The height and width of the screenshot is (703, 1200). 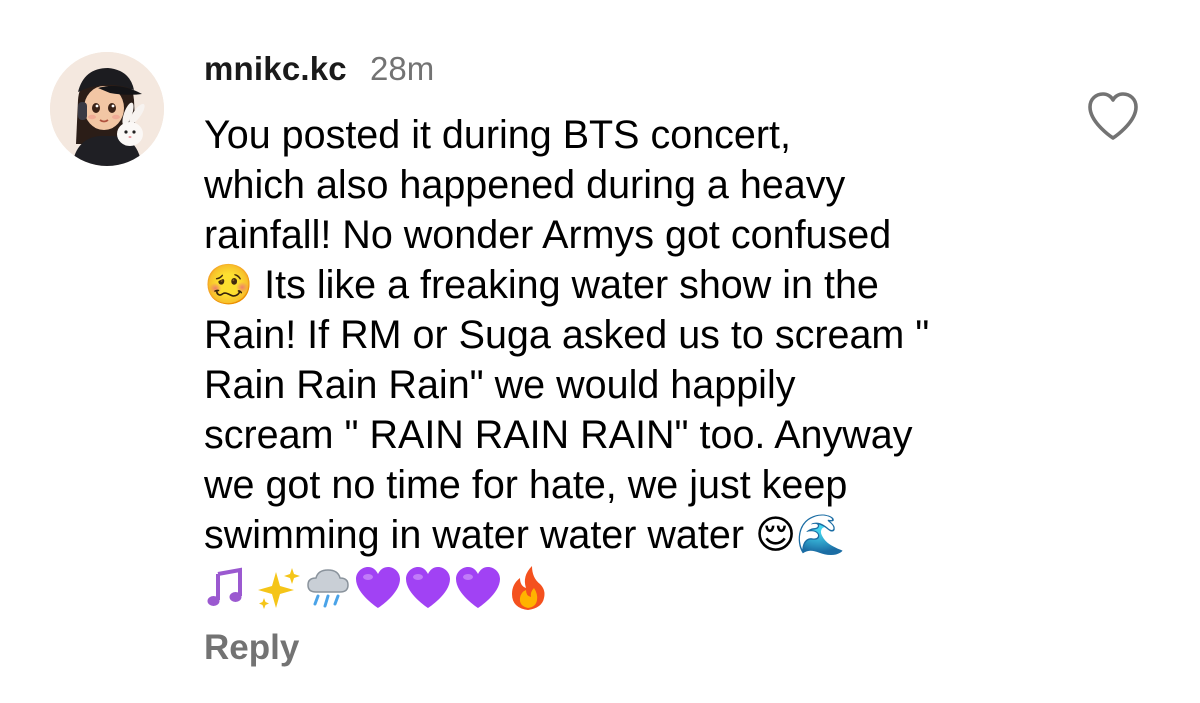 I want to click on avatar, so click(x=107, y=109).